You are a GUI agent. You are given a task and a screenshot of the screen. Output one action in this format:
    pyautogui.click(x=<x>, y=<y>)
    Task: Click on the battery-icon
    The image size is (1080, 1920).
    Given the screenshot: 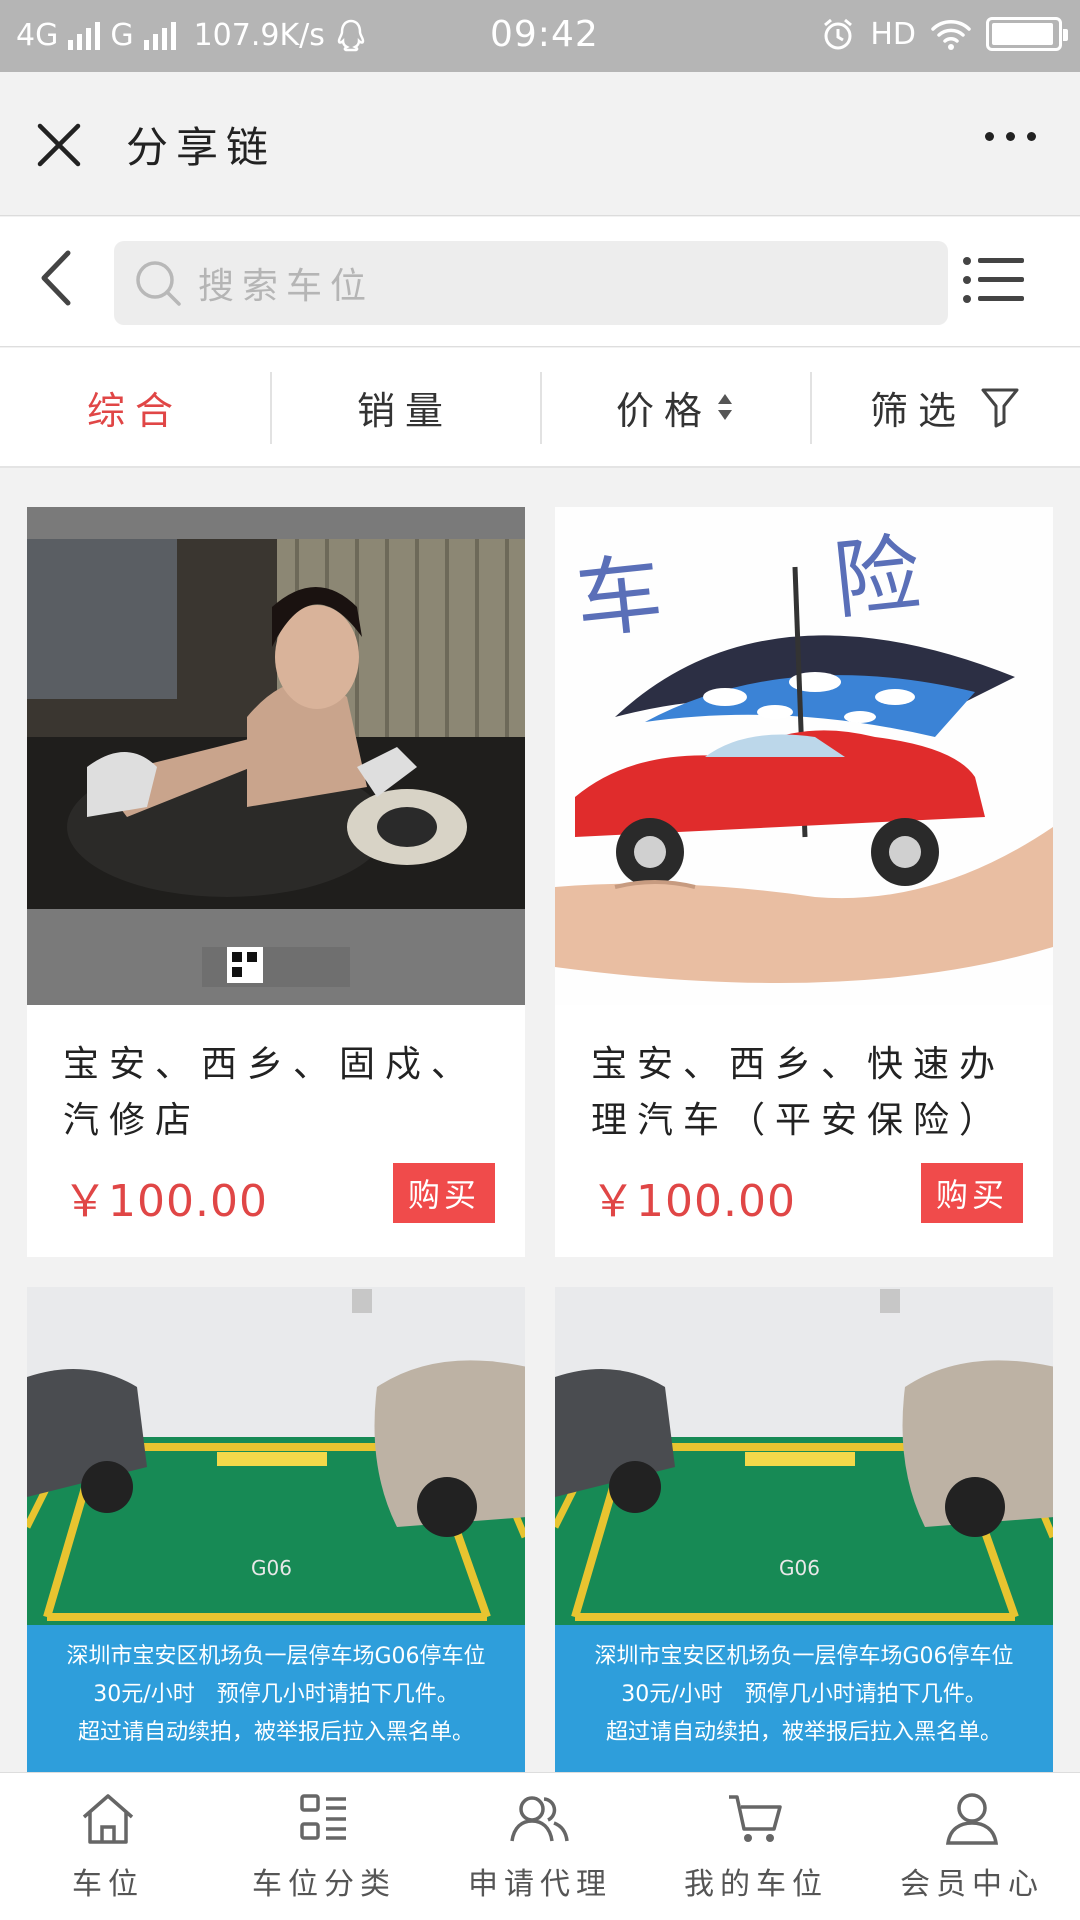 What is the action you would take?
    pyautogui.click(x=1027, y=34)
    